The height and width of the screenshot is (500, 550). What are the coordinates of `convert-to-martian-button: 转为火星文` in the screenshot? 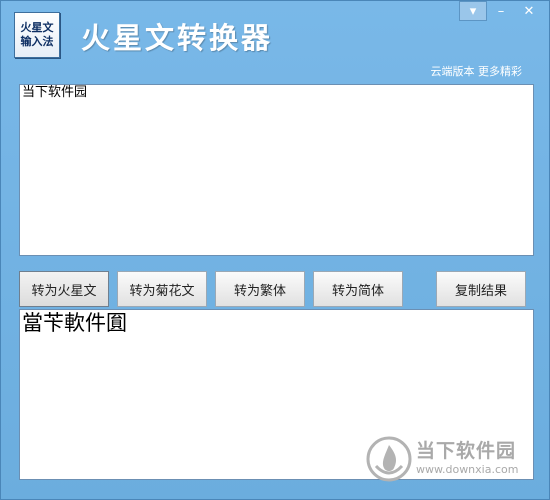 It's located at (64, 289).